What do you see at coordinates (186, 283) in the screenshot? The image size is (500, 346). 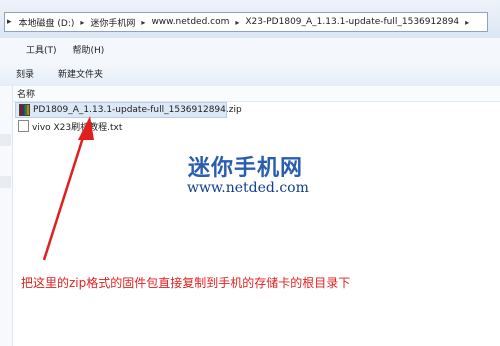 I see `instruction-annotation: 把这里的zip格式的固件包直接复制到手机的存储卡的根目录下` at bounding box center [186, 283].